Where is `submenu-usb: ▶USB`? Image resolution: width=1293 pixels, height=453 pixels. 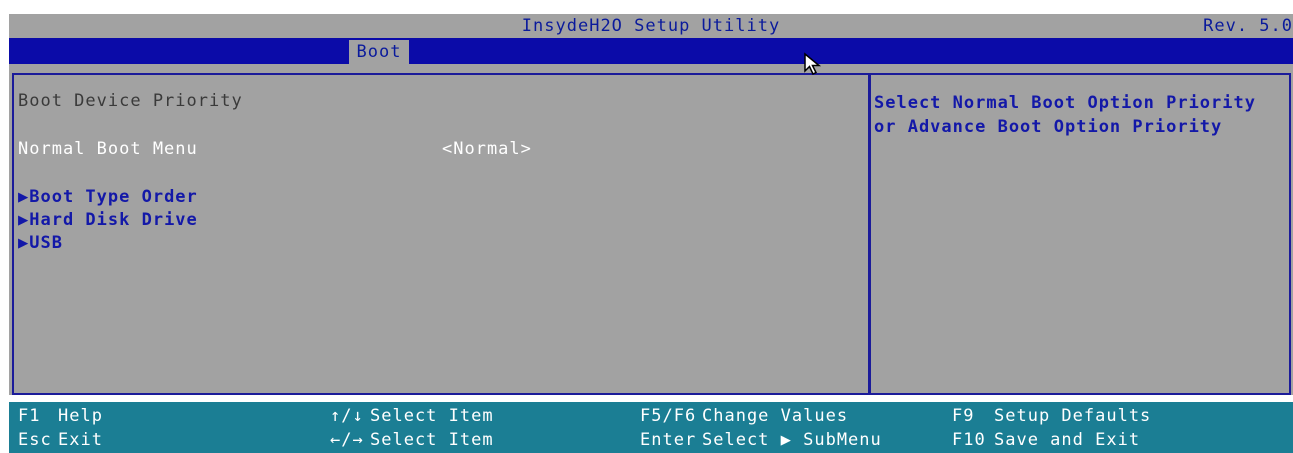 submenu-usb: ▶USB is located at coordinates (40, 243).